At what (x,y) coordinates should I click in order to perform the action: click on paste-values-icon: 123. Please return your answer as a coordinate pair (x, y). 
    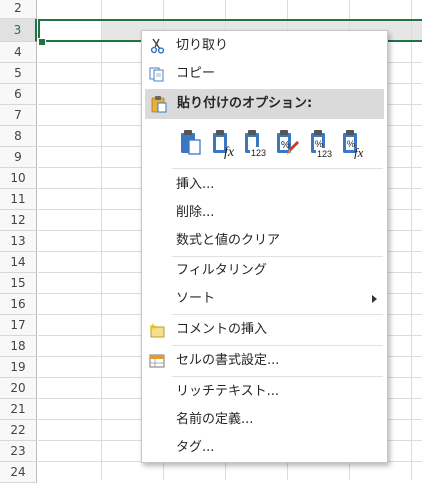
    Looking at the image, I should click on (256, 144).